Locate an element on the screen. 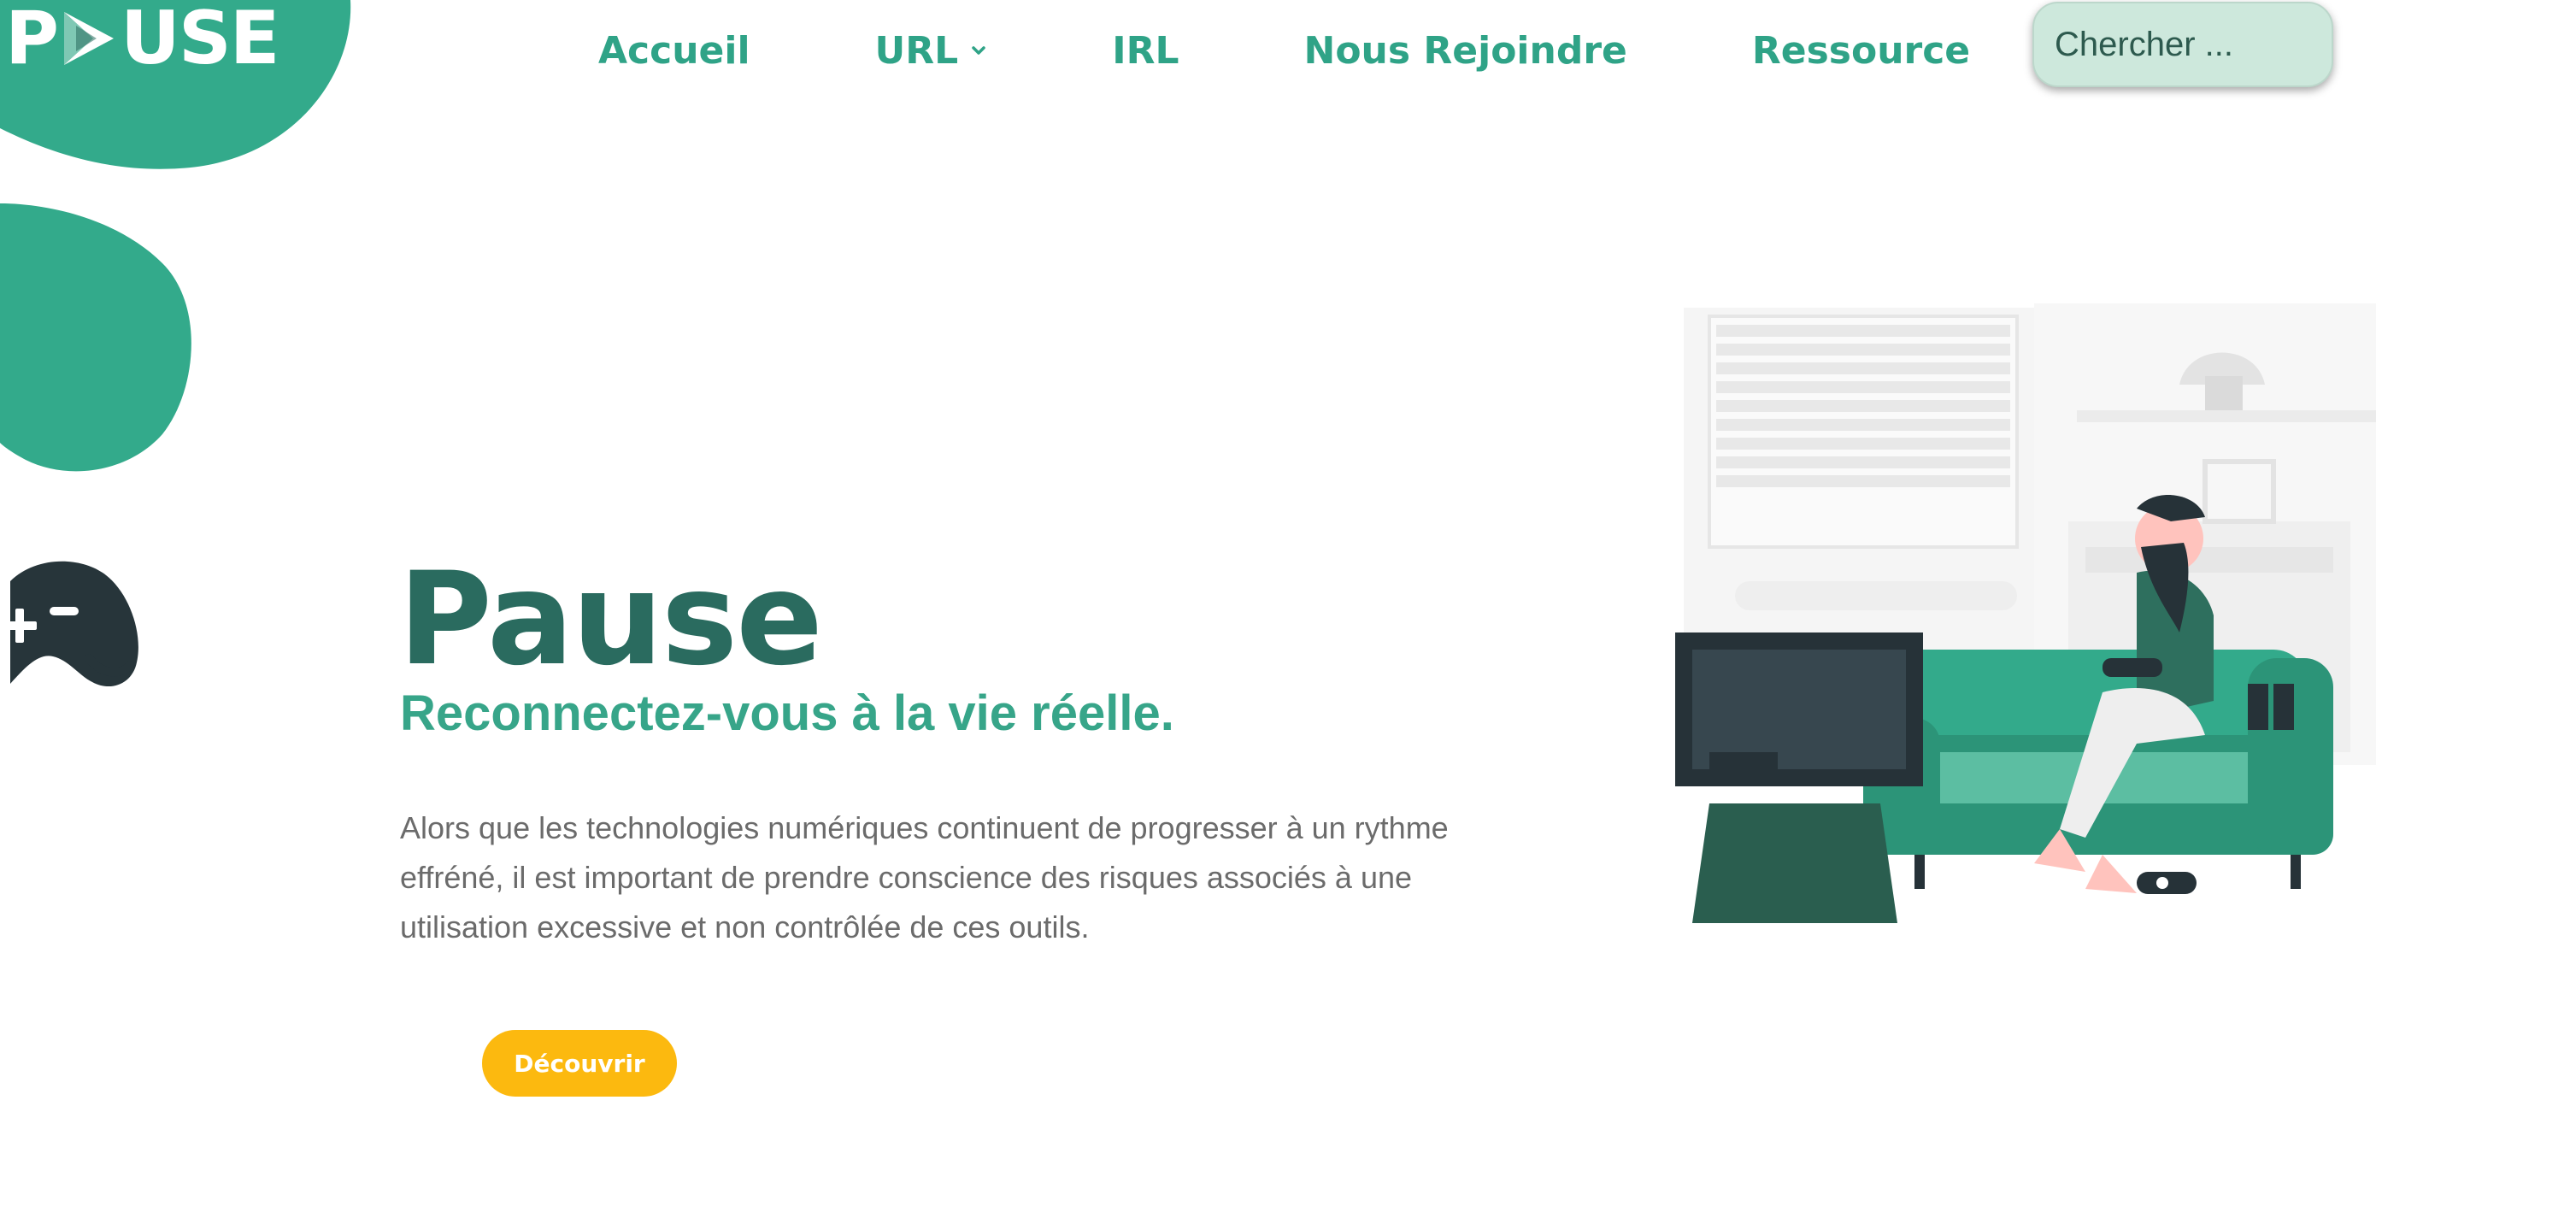 The image size is (2576, 1212). play-triangle-icon is located at coordinates (89, 38).